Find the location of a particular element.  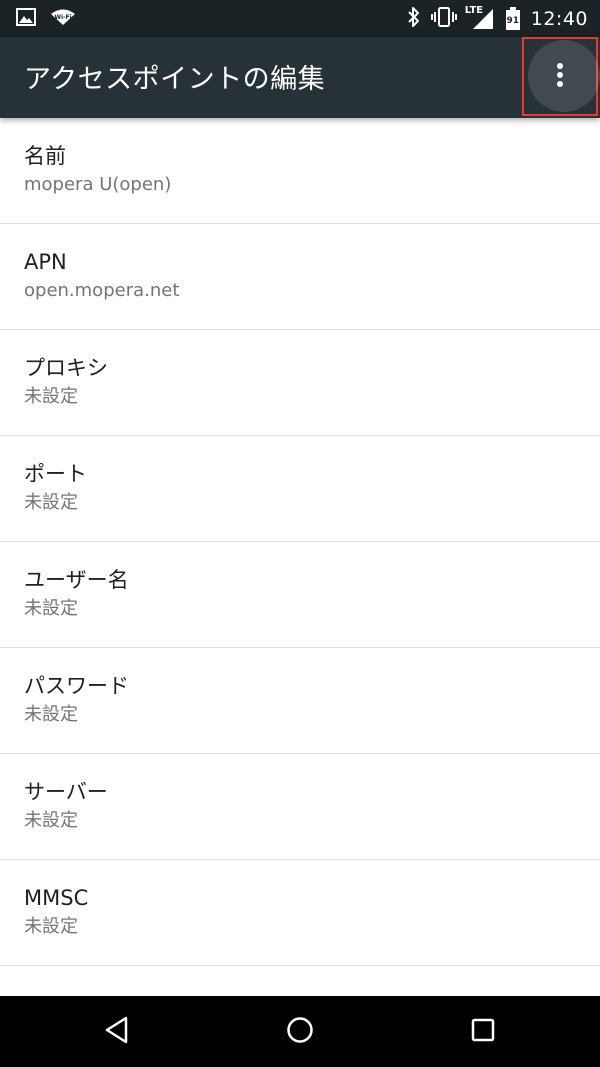

overflow-menu-button is located at coordinates (561, 76).